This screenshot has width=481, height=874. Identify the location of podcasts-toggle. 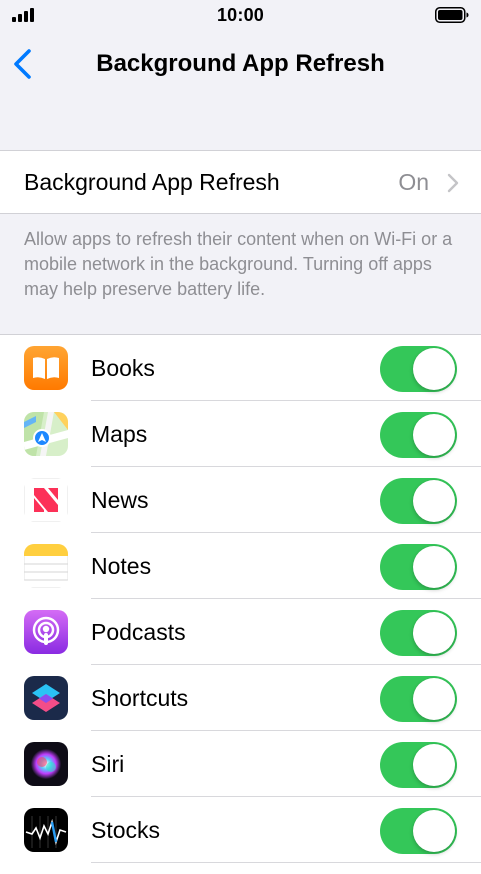
(418, 633).